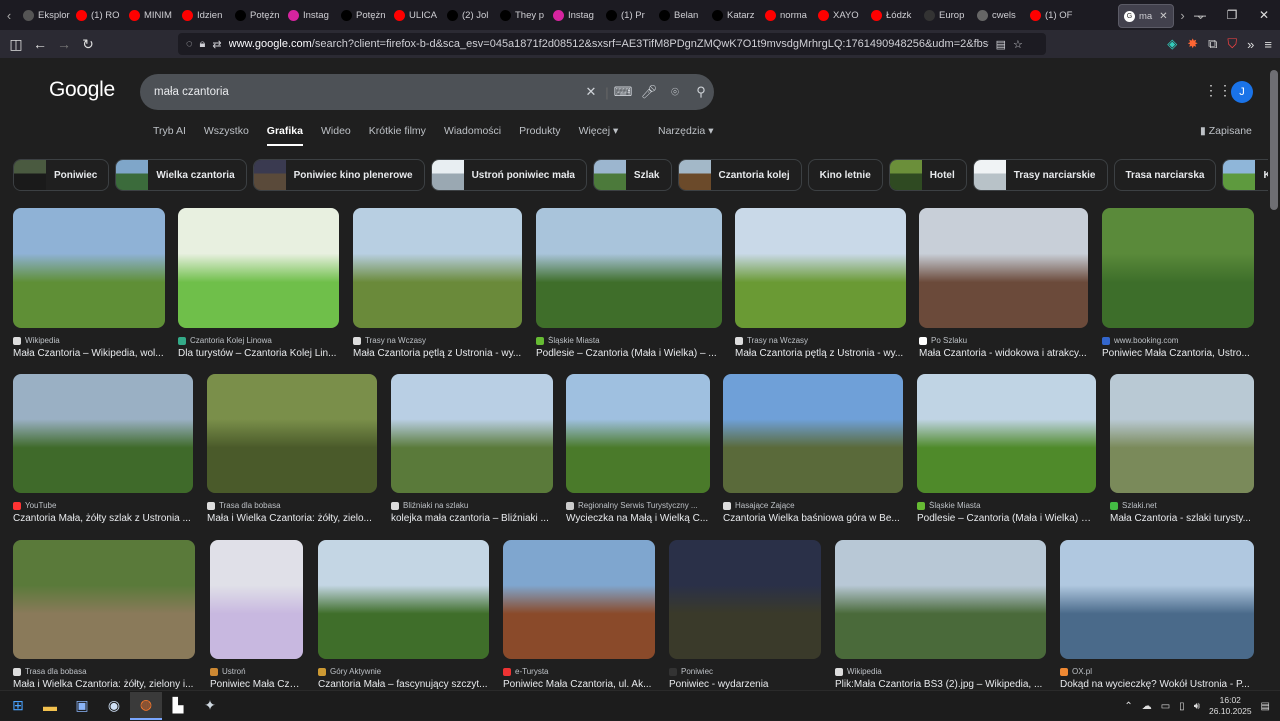  What do you see at coordinates (9, 15) in the screenshot?
I see `tabs-scroll-left-icon: ‹` at bounding box center [9, 15].